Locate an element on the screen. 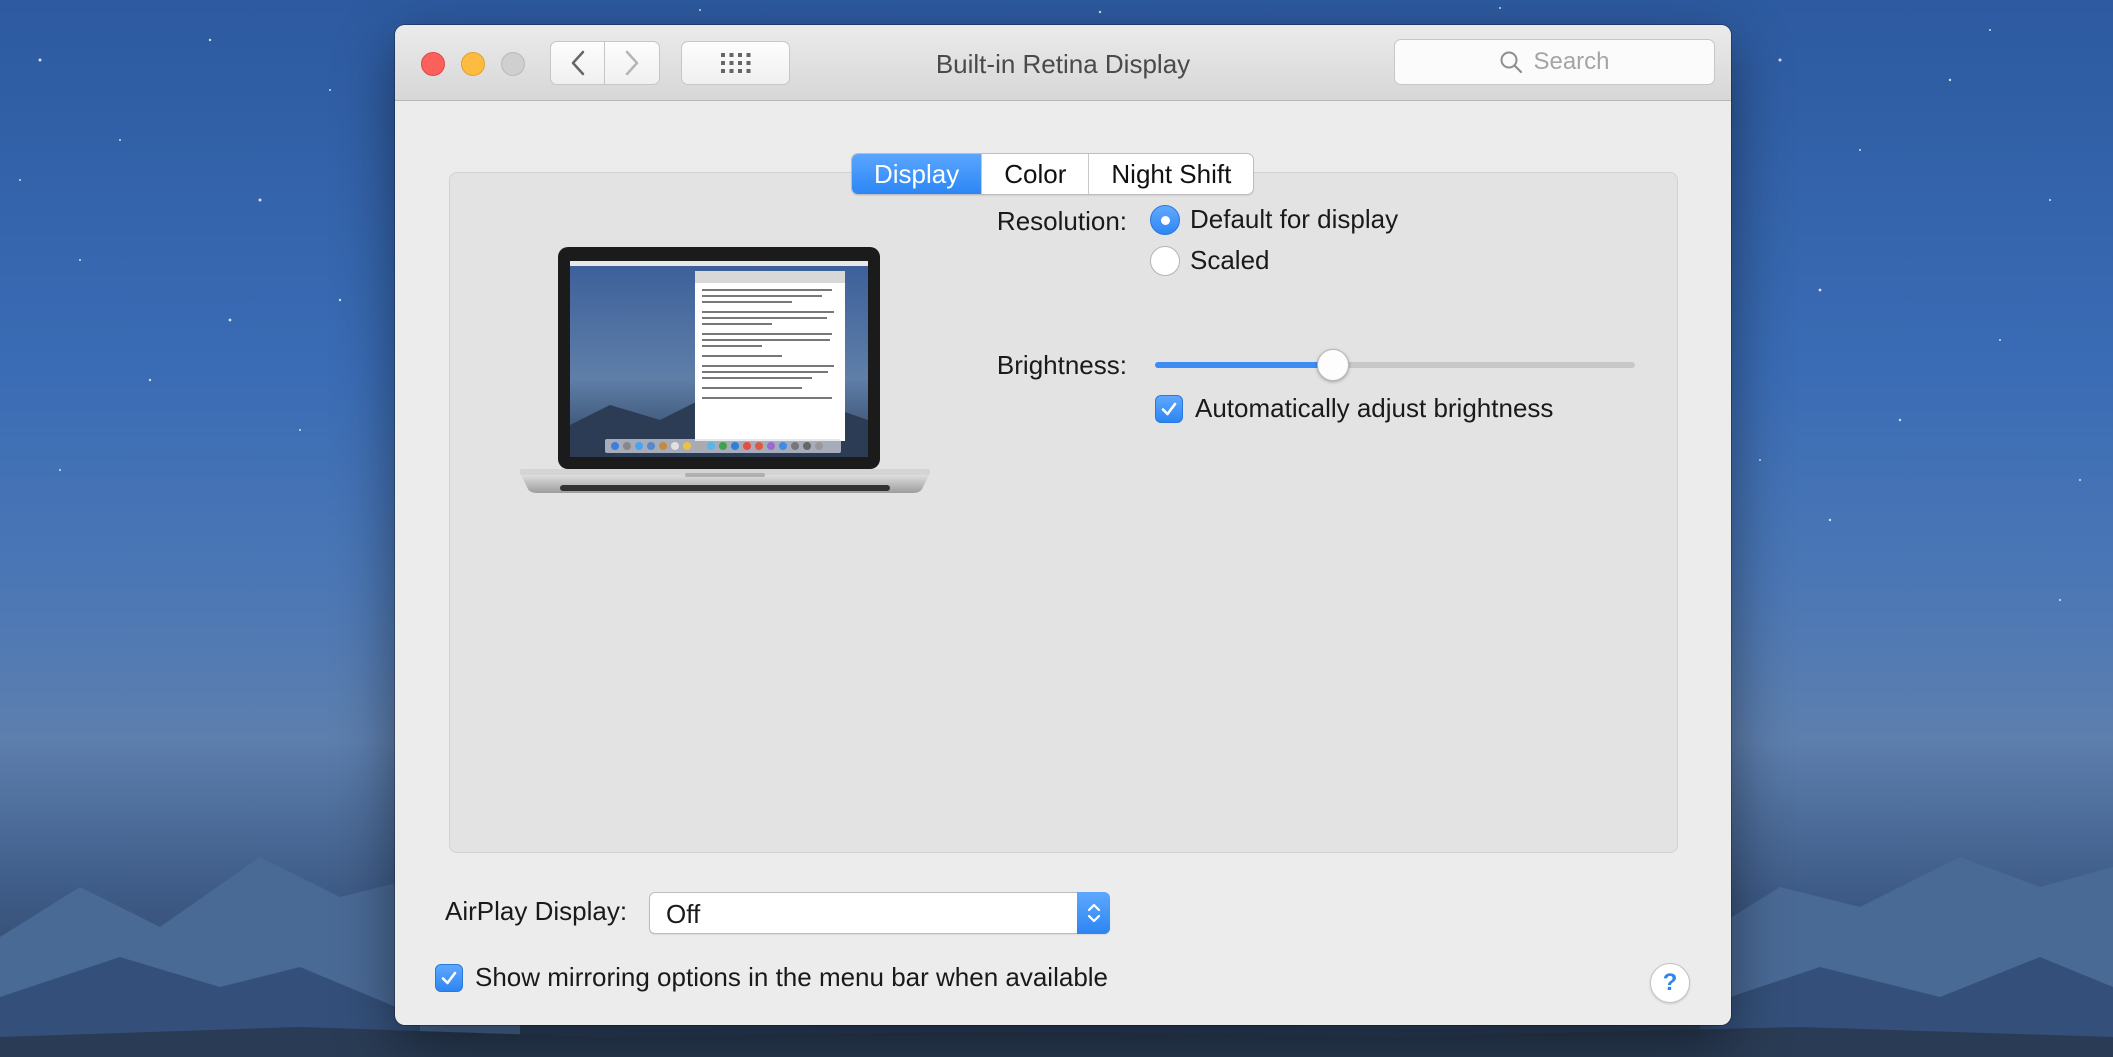  auto-brightness-checkbox is located at coordinates (1169, 408).